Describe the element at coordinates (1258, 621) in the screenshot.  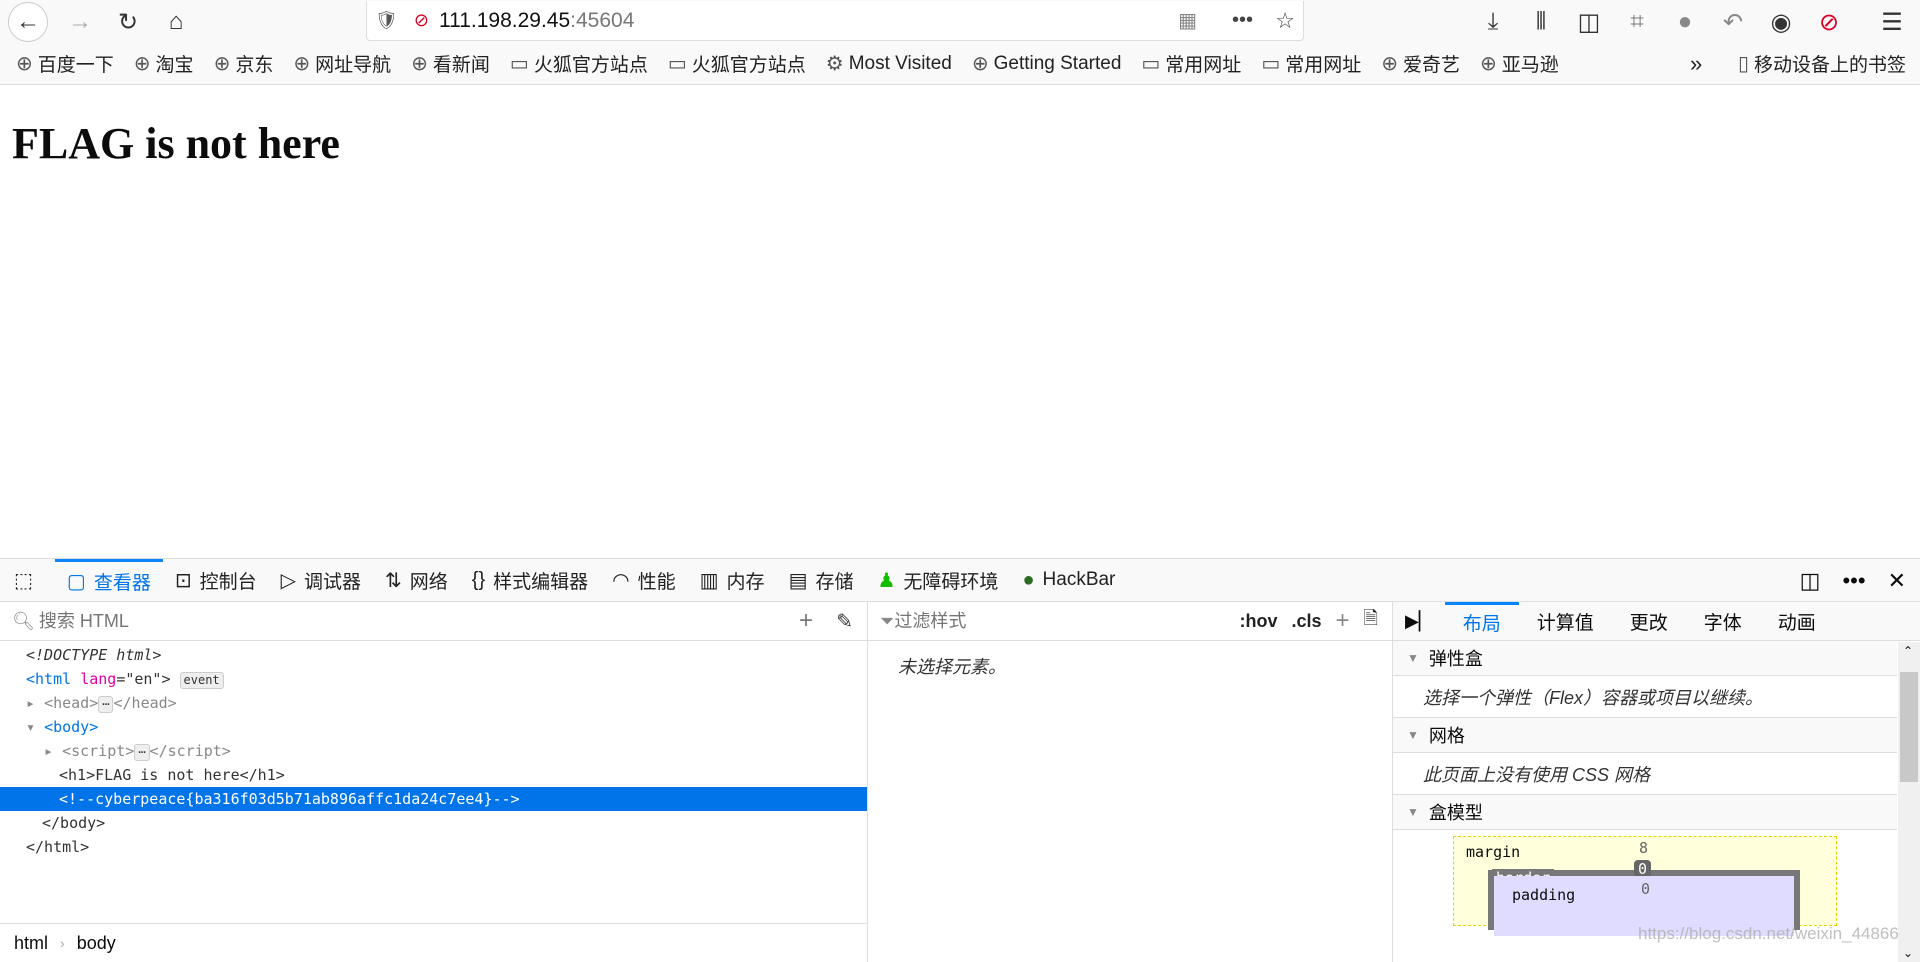
I see `hov-button: :hov` at that location.